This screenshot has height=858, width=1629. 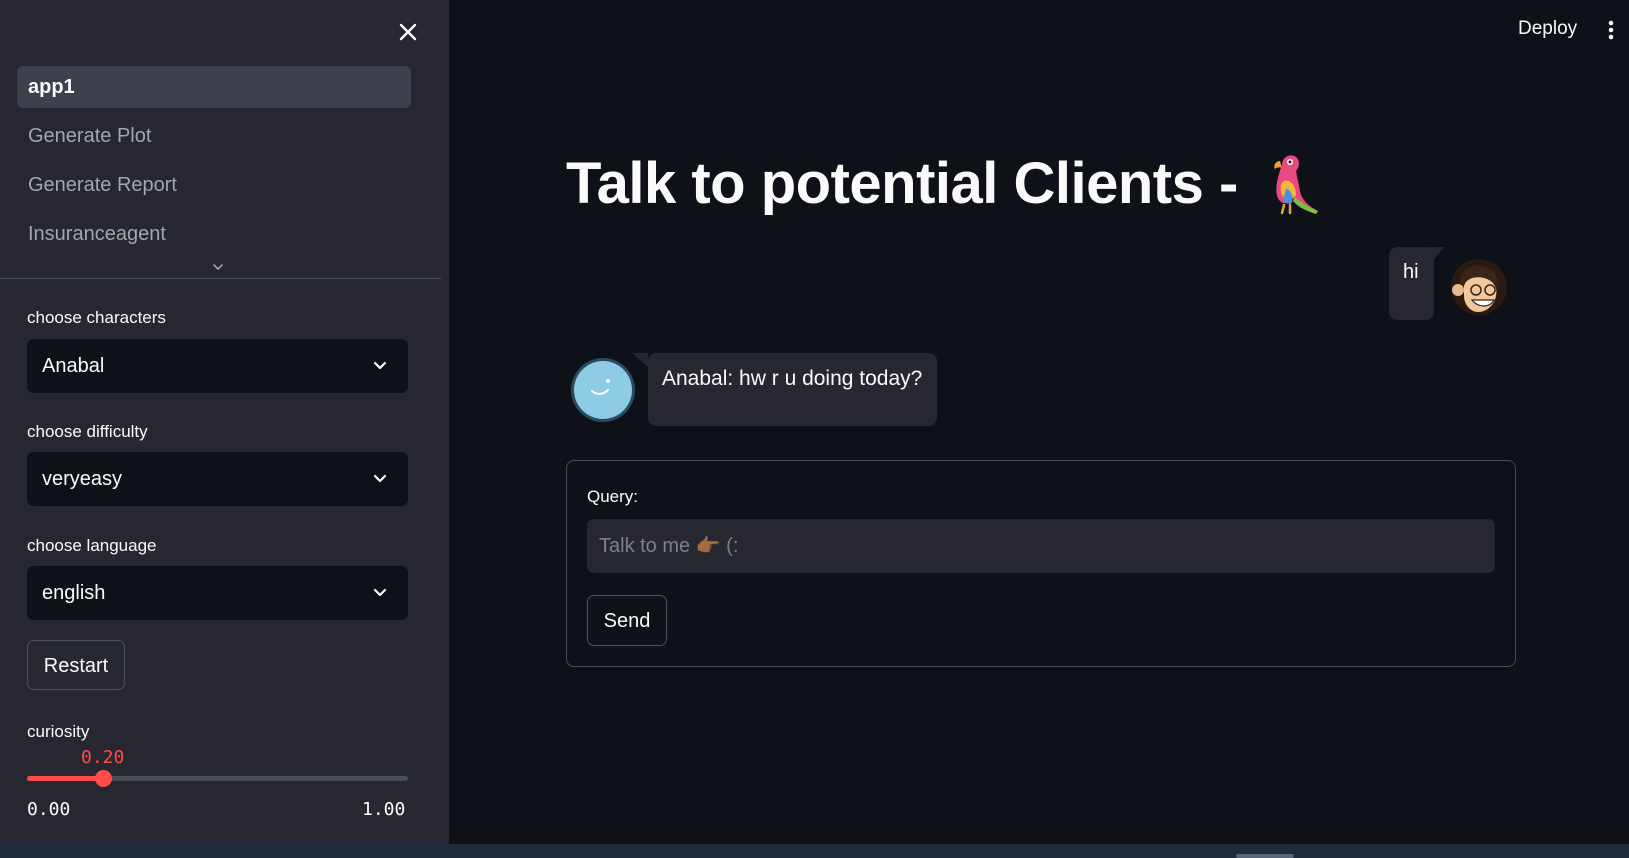 I want to click on page-title: Talk to potential Clients -, so click(x=943, y=183).